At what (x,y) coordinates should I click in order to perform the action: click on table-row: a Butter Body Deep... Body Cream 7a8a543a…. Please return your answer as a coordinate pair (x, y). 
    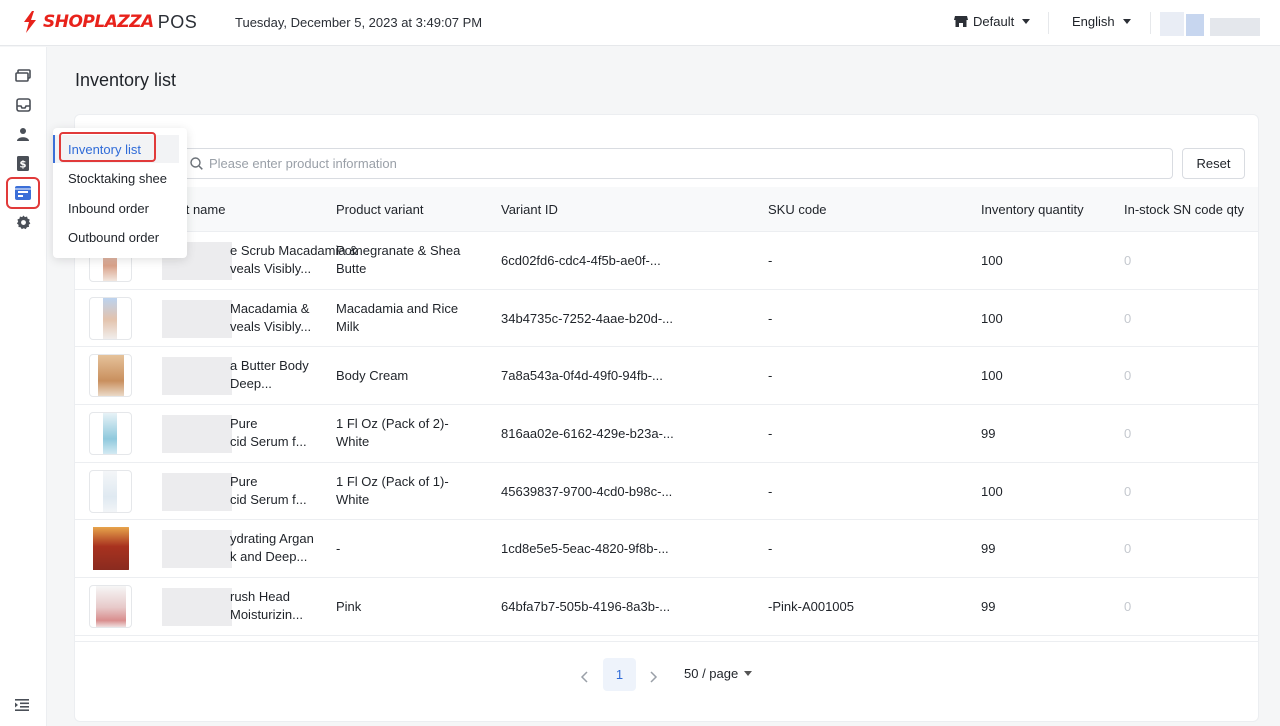
    Looking at the image, I should click on (666, 376).